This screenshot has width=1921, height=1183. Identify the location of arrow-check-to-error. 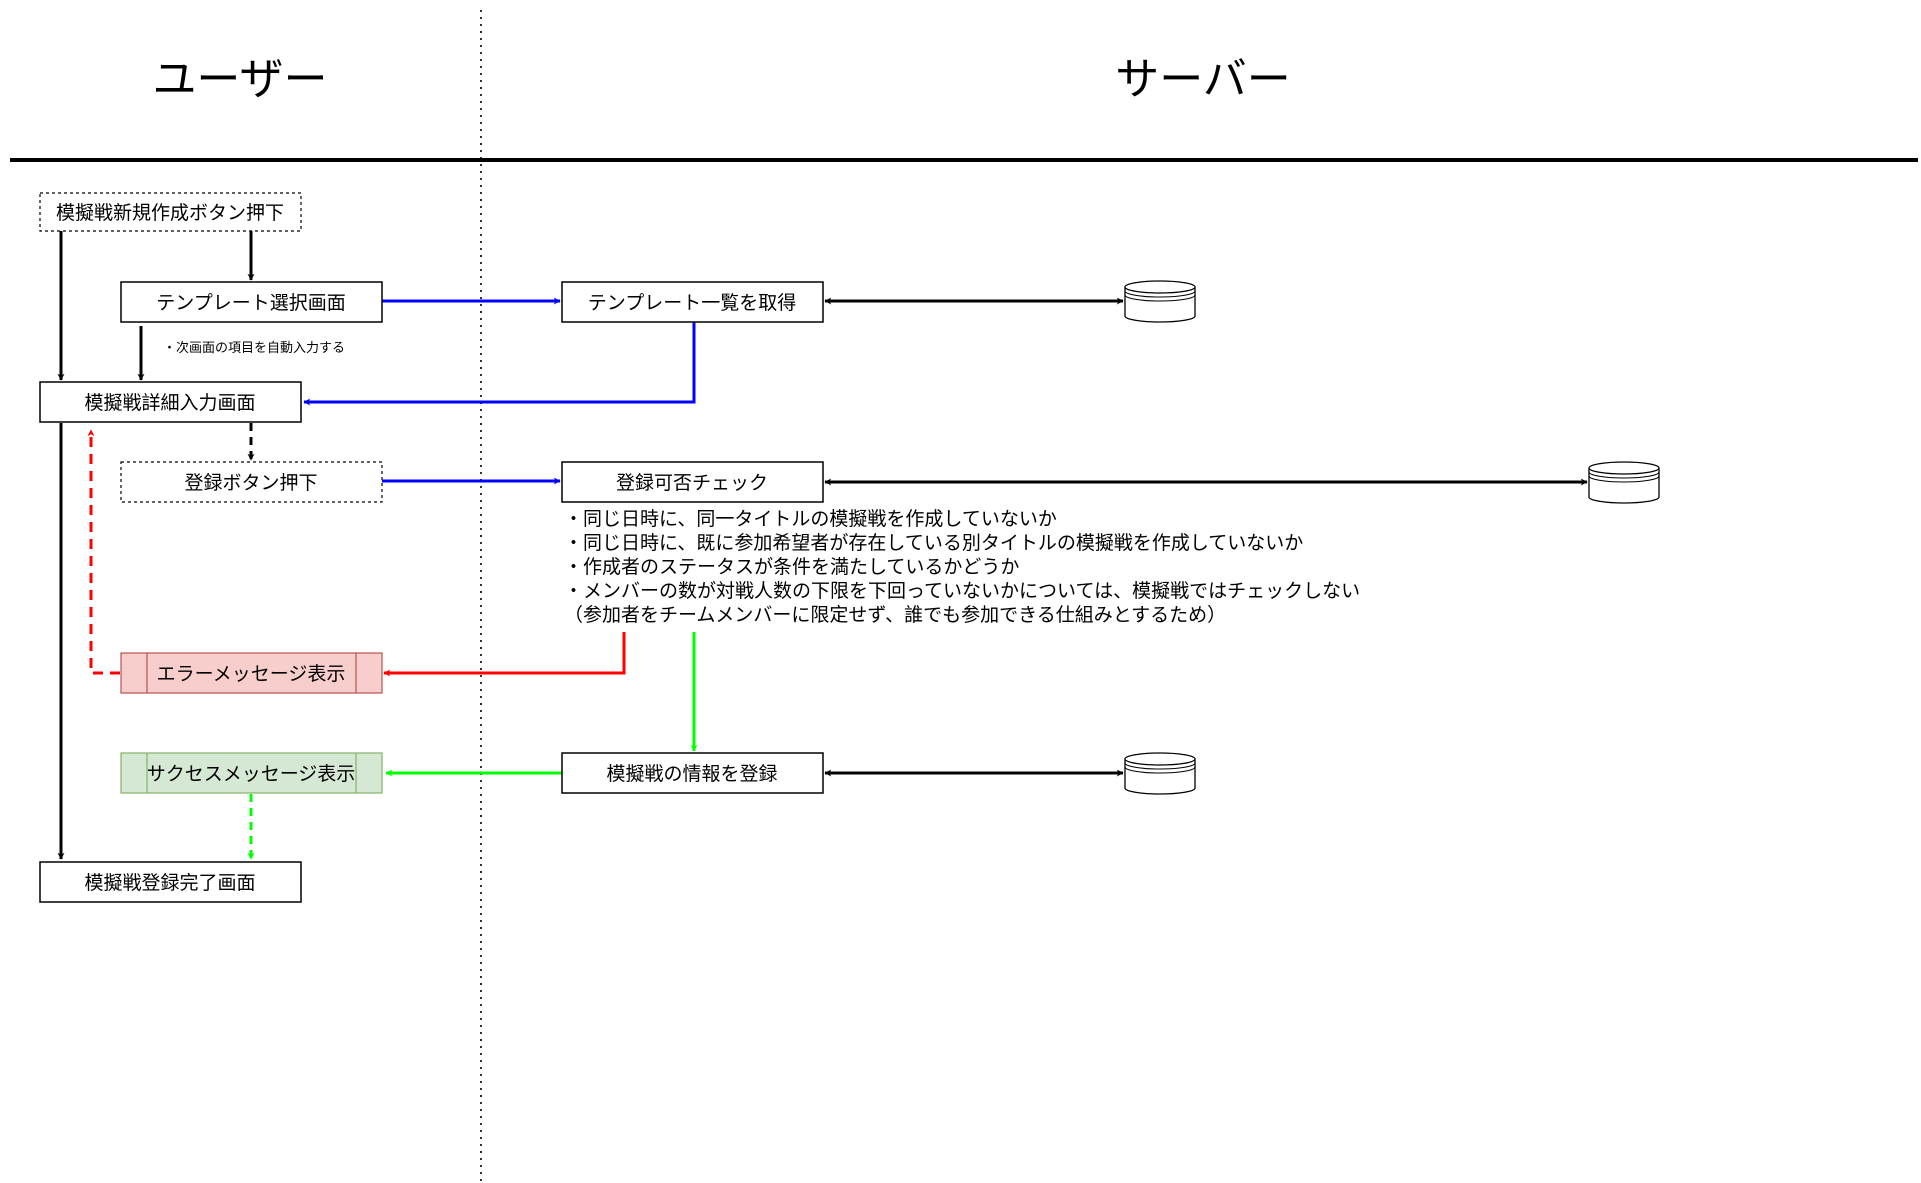
(504, 654).